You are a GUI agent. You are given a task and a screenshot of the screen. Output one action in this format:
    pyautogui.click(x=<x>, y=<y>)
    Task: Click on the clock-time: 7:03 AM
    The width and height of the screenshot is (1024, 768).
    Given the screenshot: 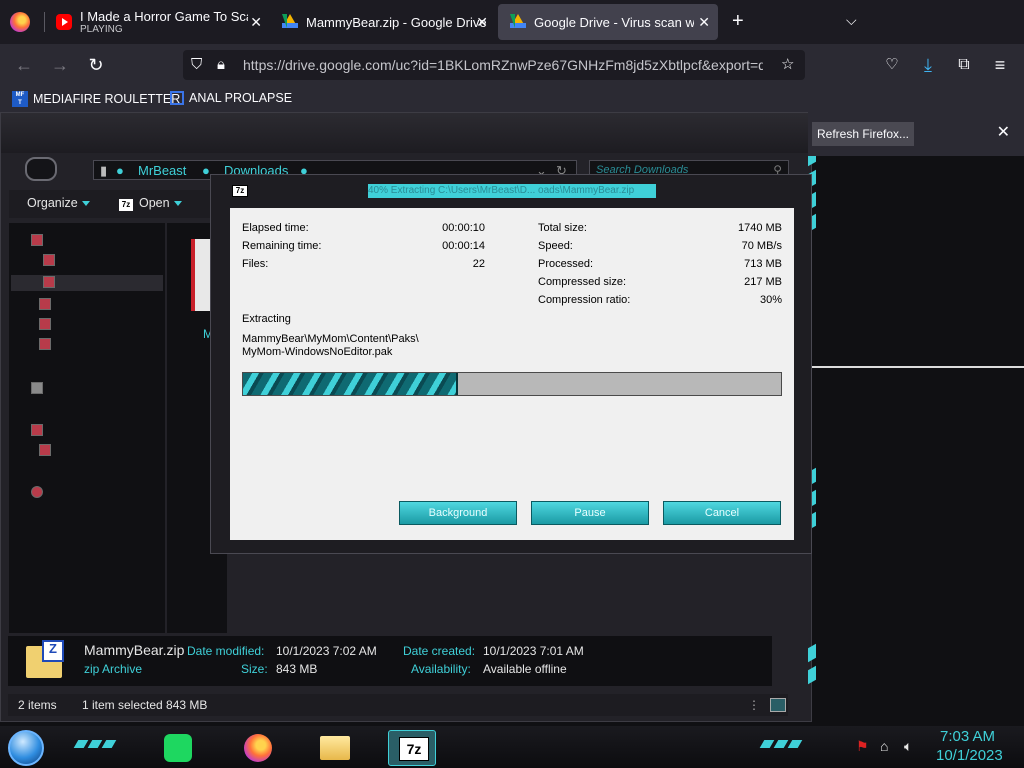 What is the action you would take?
    pyautogui.click(x=967, y=736)
    